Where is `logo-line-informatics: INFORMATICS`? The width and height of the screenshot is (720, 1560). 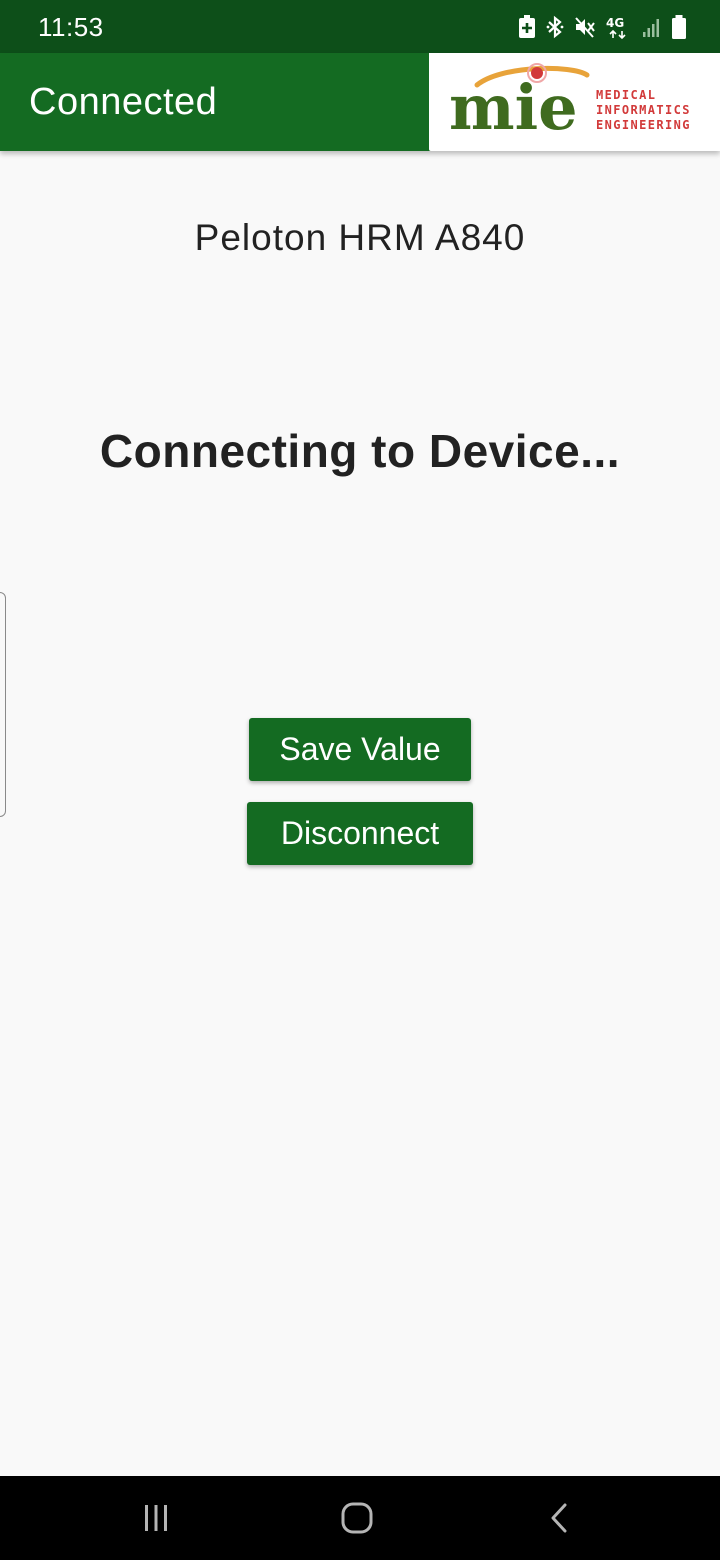 logo-line-informatics: INFORMATICS is located at coordinates (643, 110).